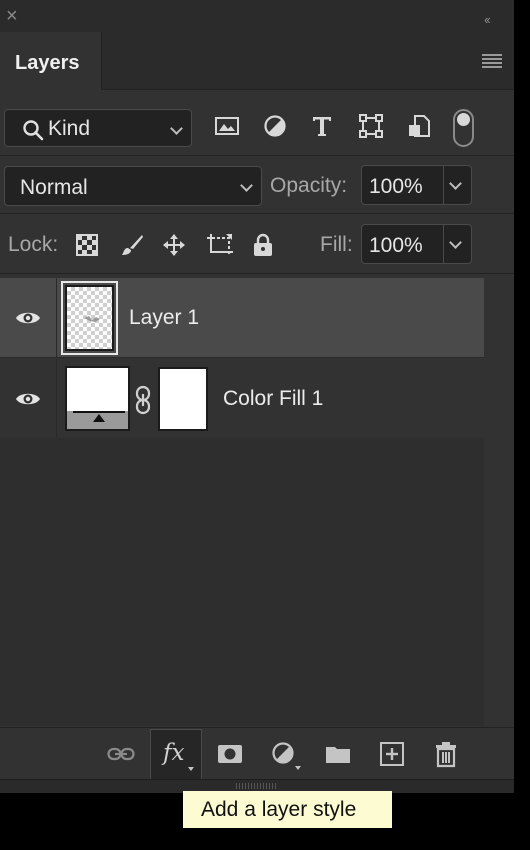 Image resolution: width=530 pixels, height=850 pixels. I want to click on panel-title-strip: × ‹‹, so click(257, 16).